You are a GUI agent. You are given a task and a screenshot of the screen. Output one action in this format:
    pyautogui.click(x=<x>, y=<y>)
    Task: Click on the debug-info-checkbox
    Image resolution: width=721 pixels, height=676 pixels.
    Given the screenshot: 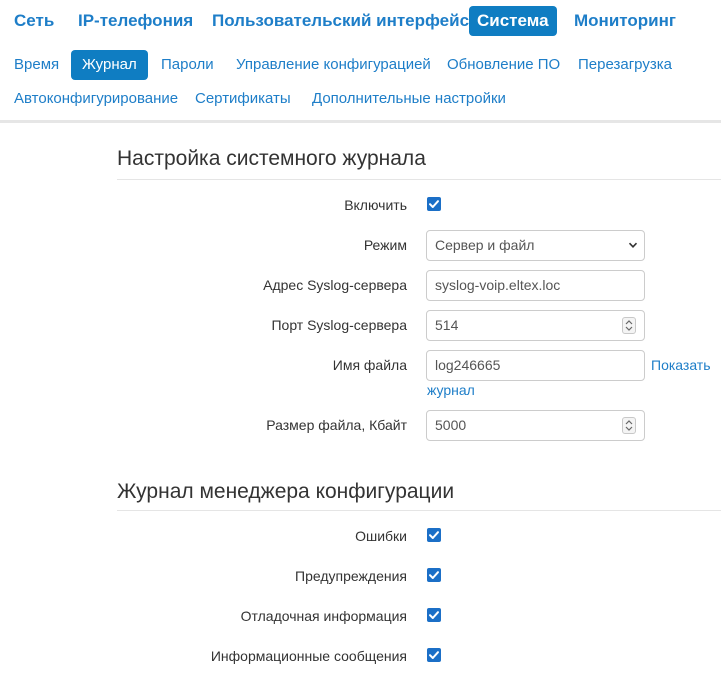 What is the action you would take?
    pyautogui.click(x=434, y=615)
    